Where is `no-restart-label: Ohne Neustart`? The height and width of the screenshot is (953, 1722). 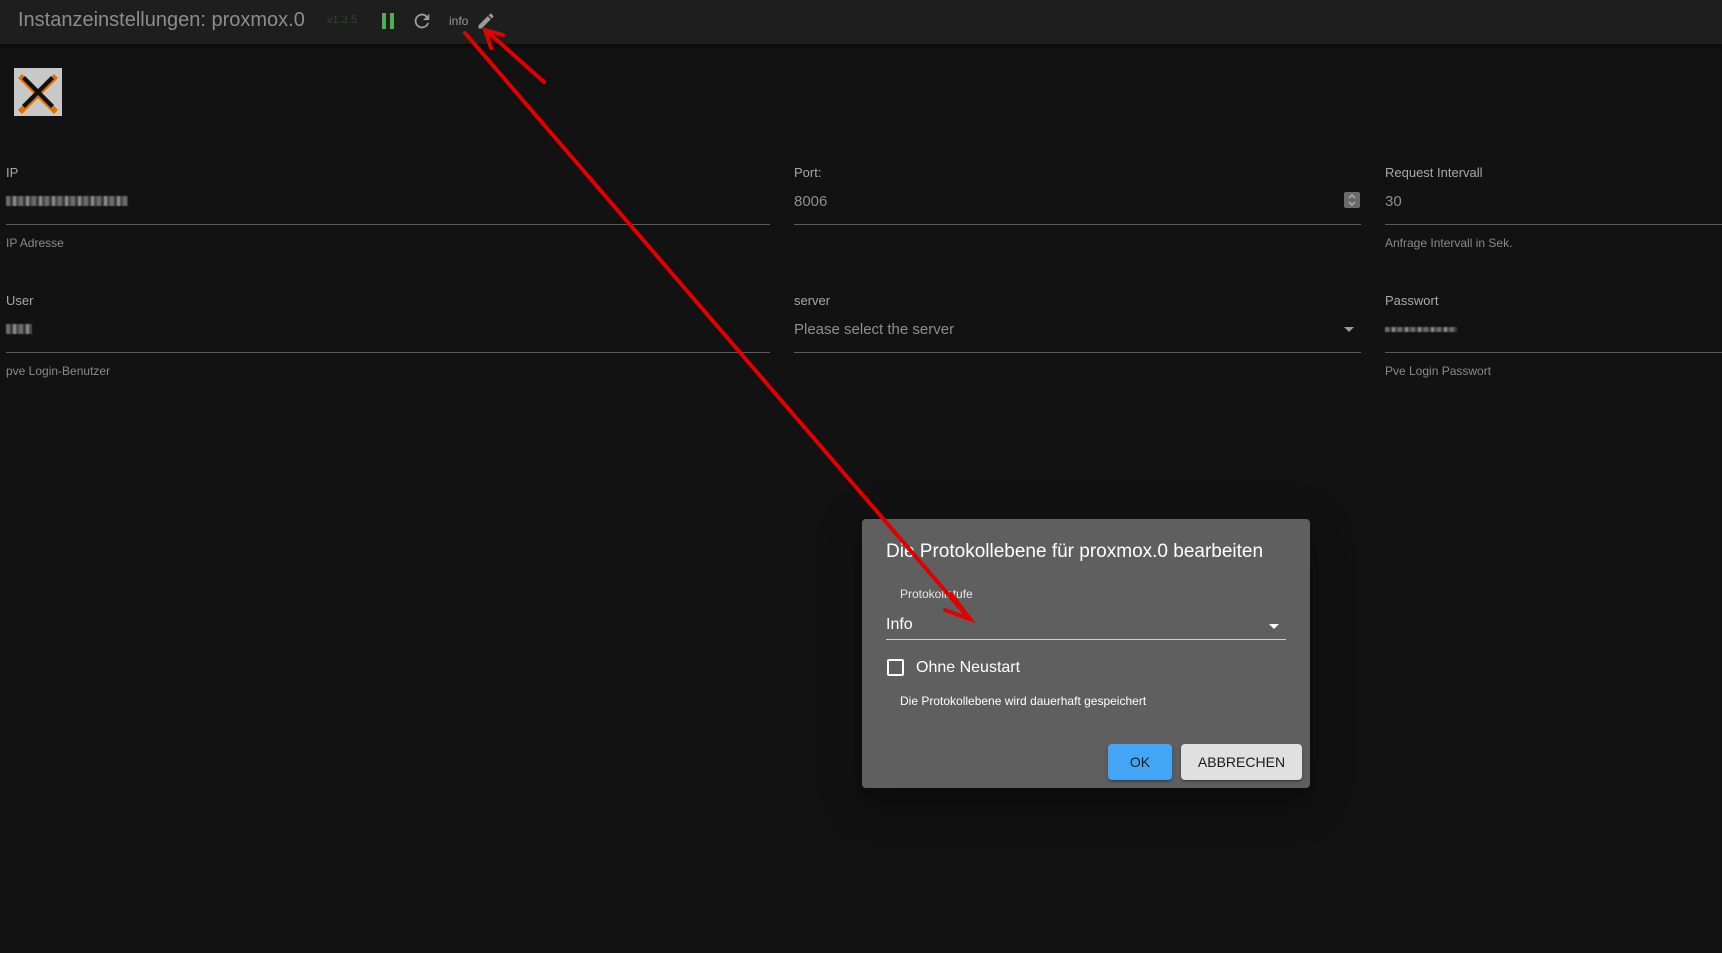
no-restart-label: Ohne Neustart is located at coordinates (968, 668).